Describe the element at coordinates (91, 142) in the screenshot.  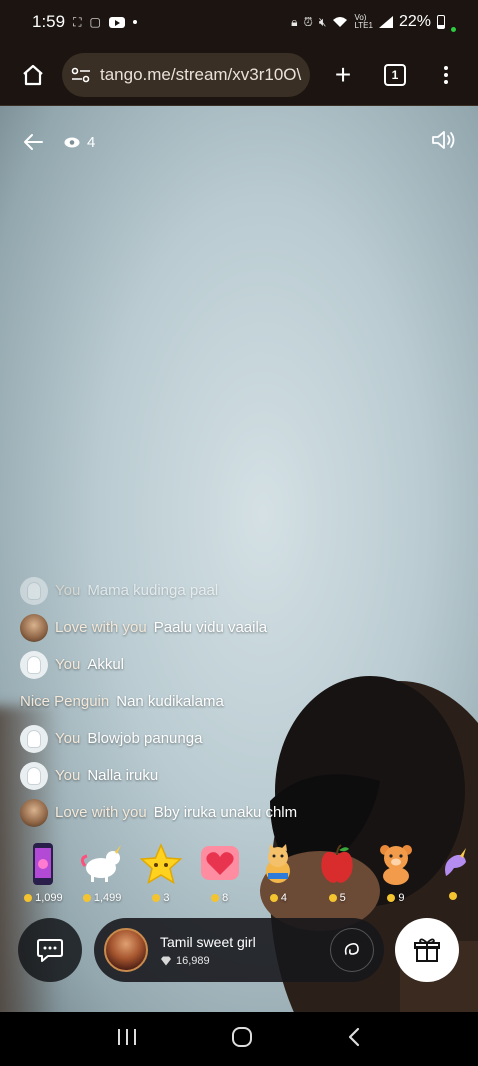
I see `viewer-count: 4` at that location.